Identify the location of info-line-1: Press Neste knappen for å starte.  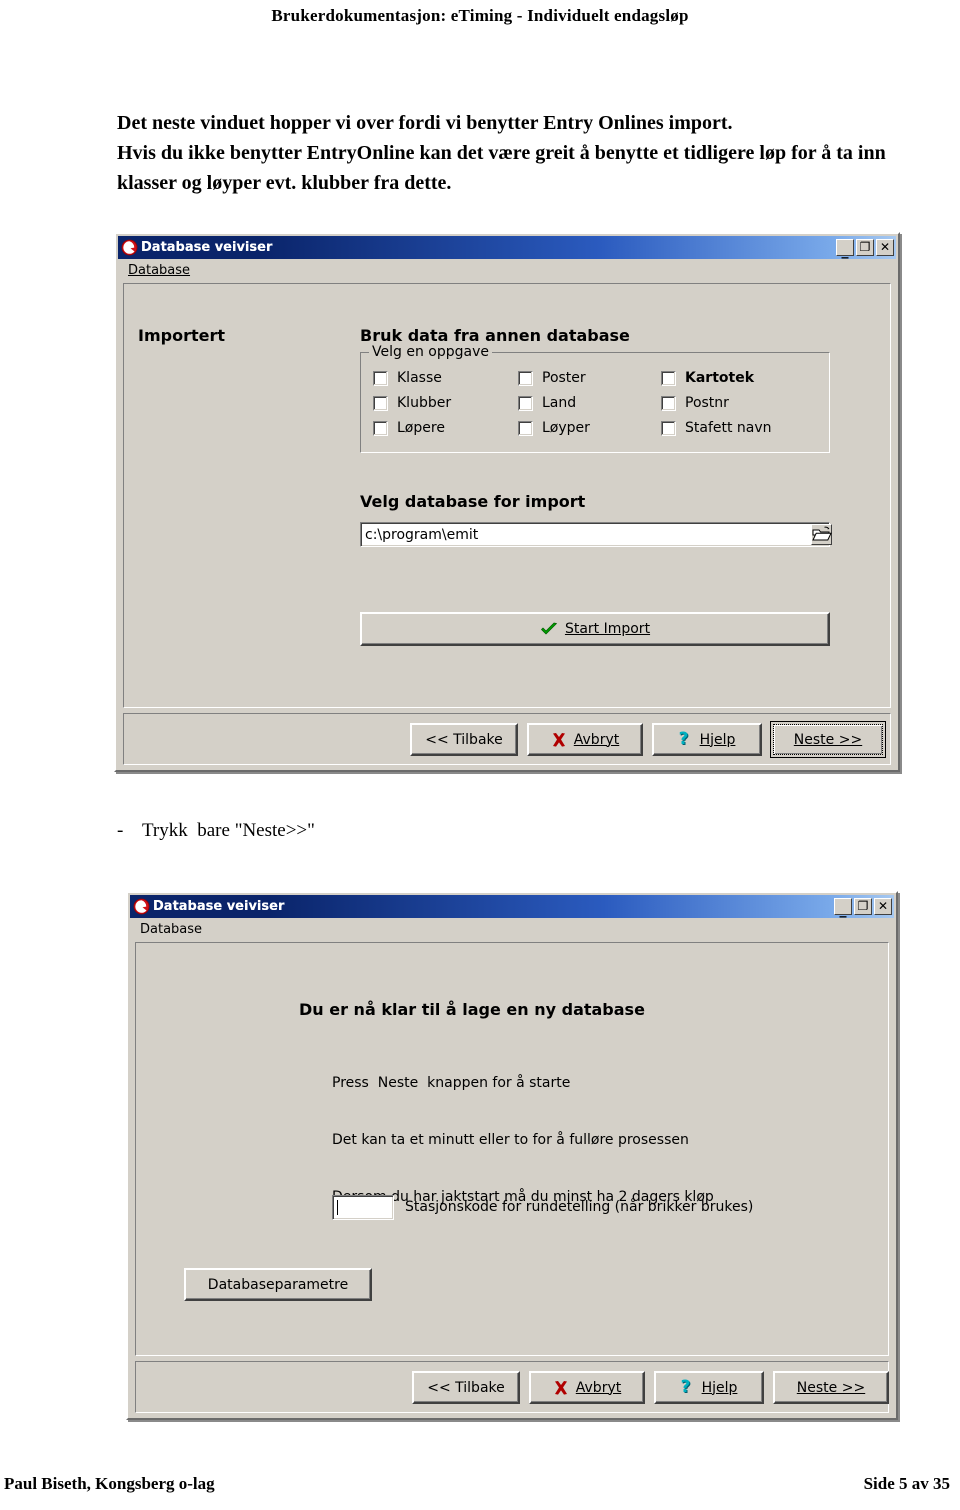
(451, 1083).